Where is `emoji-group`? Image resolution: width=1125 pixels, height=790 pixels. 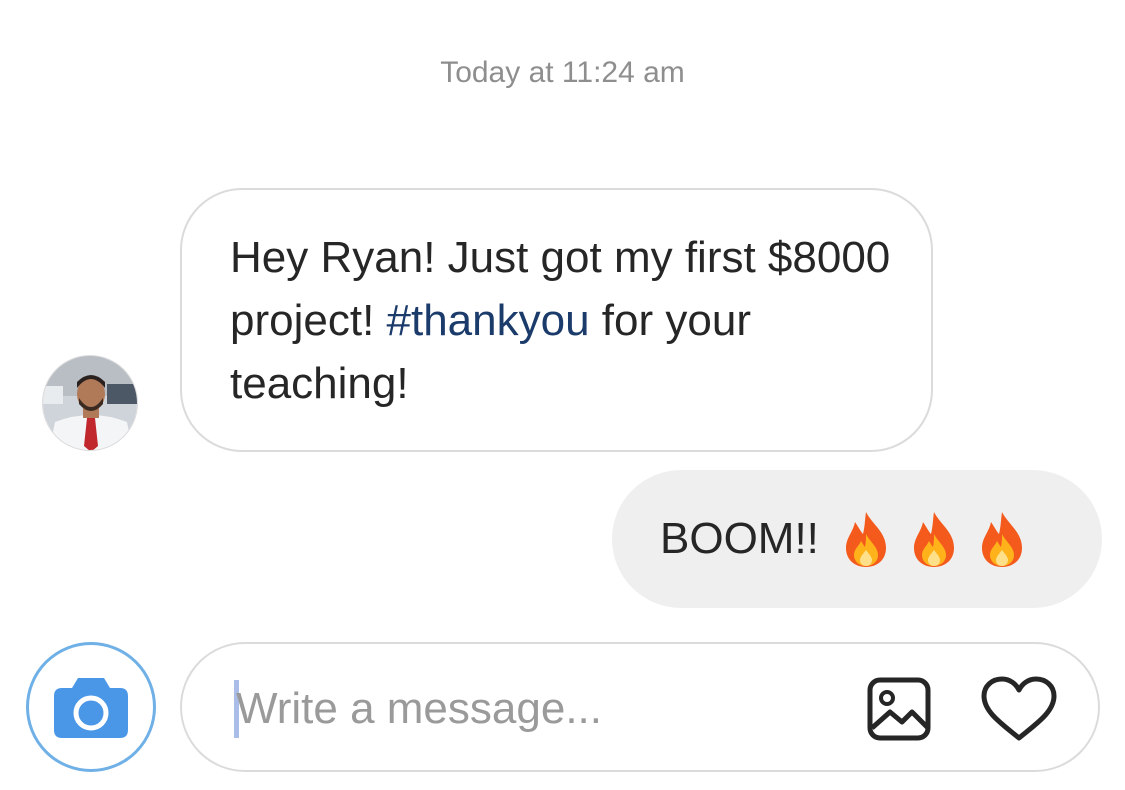 emoji-group is located at coordinates (934, 539).